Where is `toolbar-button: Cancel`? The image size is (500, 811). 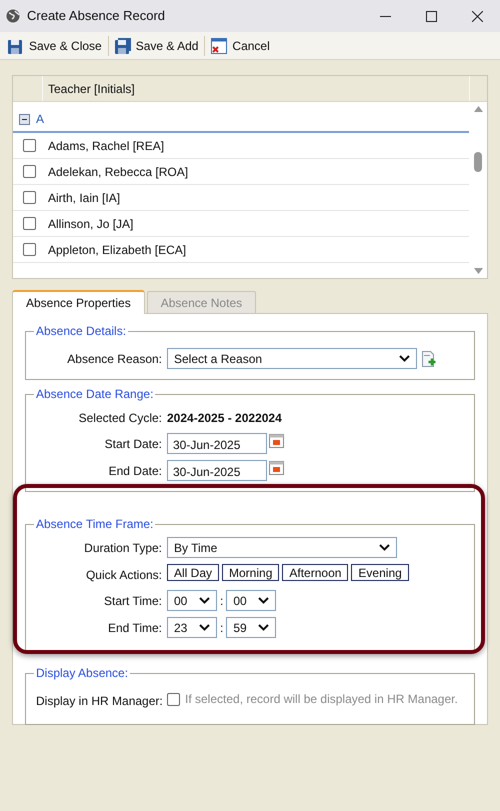
toolbar-button: Cancel is located at coordinates (240, 46).